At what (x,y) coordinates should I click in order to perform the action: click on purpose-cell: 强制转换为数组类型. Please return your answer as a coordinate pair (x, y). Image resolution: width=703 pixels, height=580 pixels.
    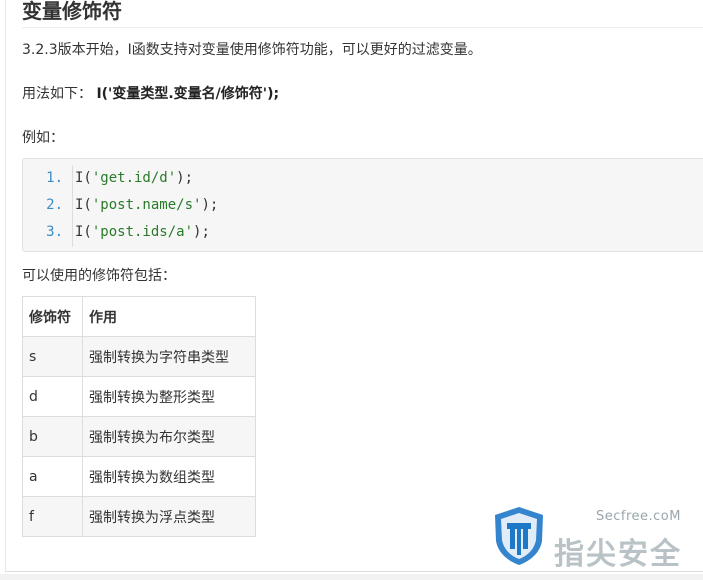
    Looking at the image, I should click on (169, 476).